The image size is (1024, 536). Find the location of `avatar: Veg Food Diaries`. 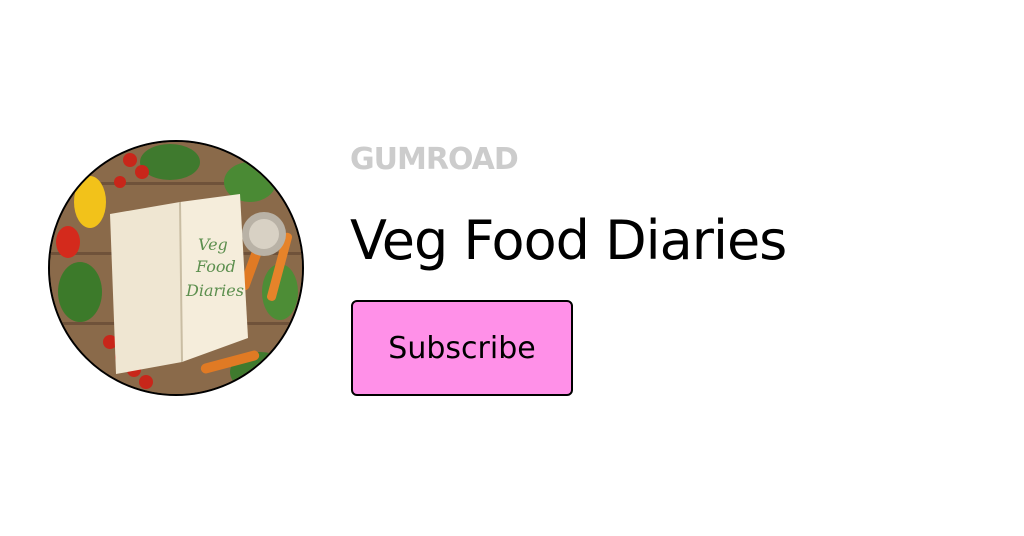

avatar: Veg Food Diaries is located at coordinates (176, 268).